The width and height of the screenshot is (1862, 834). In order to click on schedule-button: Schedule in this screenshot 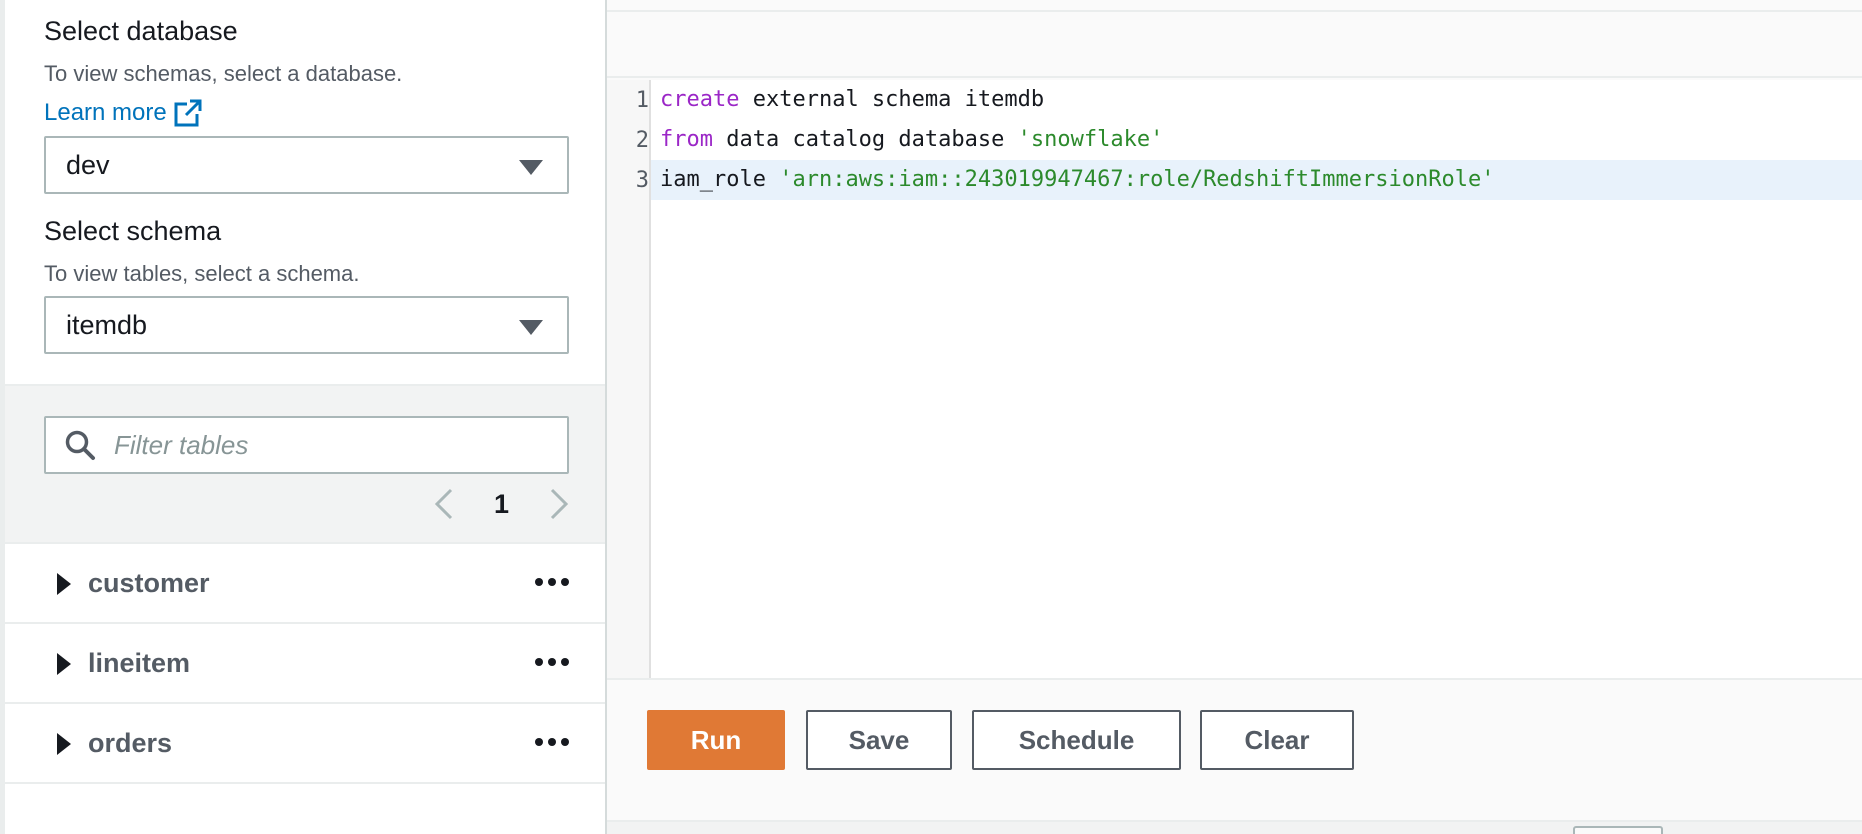, I will do `click(1076, 740)`.